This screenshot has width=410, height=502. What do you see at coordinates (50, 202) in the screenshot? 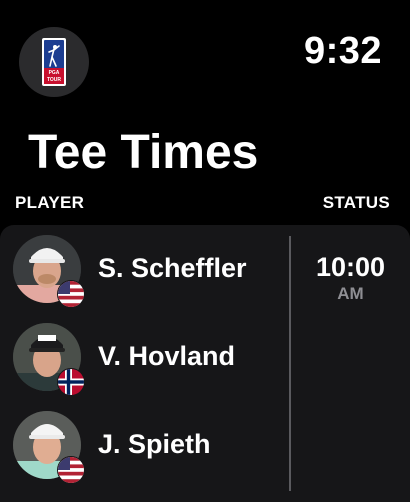
I see `column-header-player: PLAYER` at bounding box center [50, 202].